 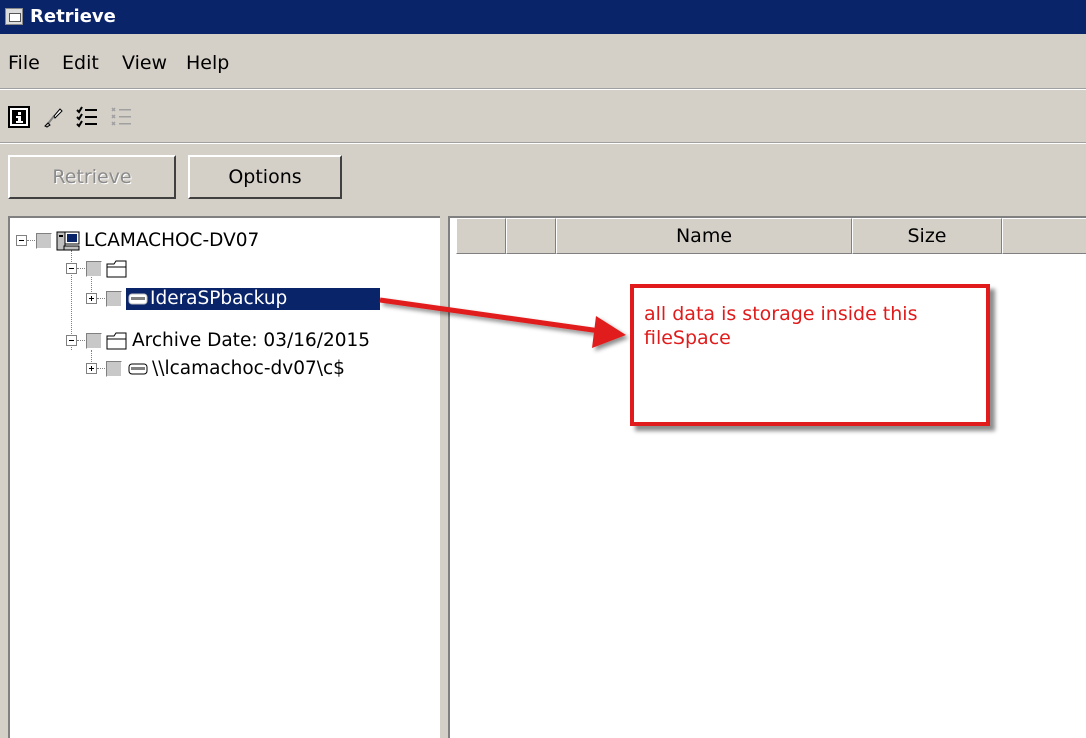 I want to click on tree-node-filespace: IderaSPbackup, so click(x=246, y=301).